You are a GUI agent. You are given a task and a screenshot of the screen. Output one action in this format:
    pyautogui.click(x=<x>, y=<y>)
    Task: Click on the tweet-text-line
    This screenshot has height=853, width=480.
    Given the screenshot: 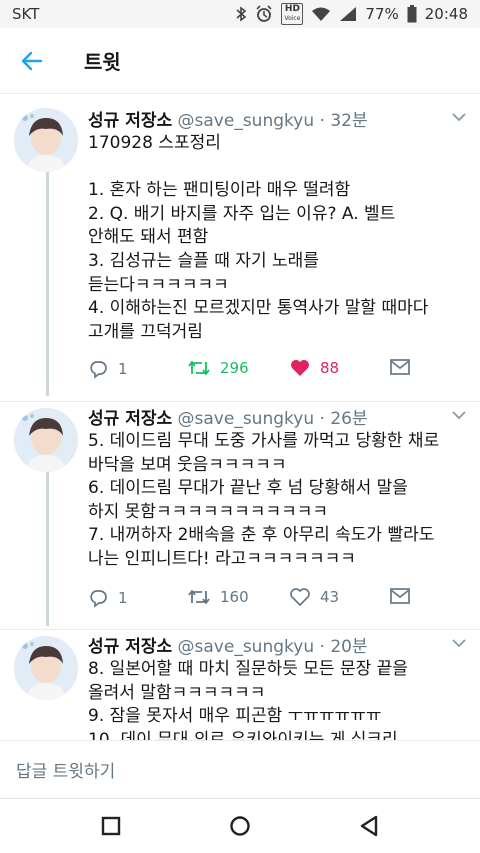 What is the action you would take?
    pyautogui.click(x=275, y=168)
    